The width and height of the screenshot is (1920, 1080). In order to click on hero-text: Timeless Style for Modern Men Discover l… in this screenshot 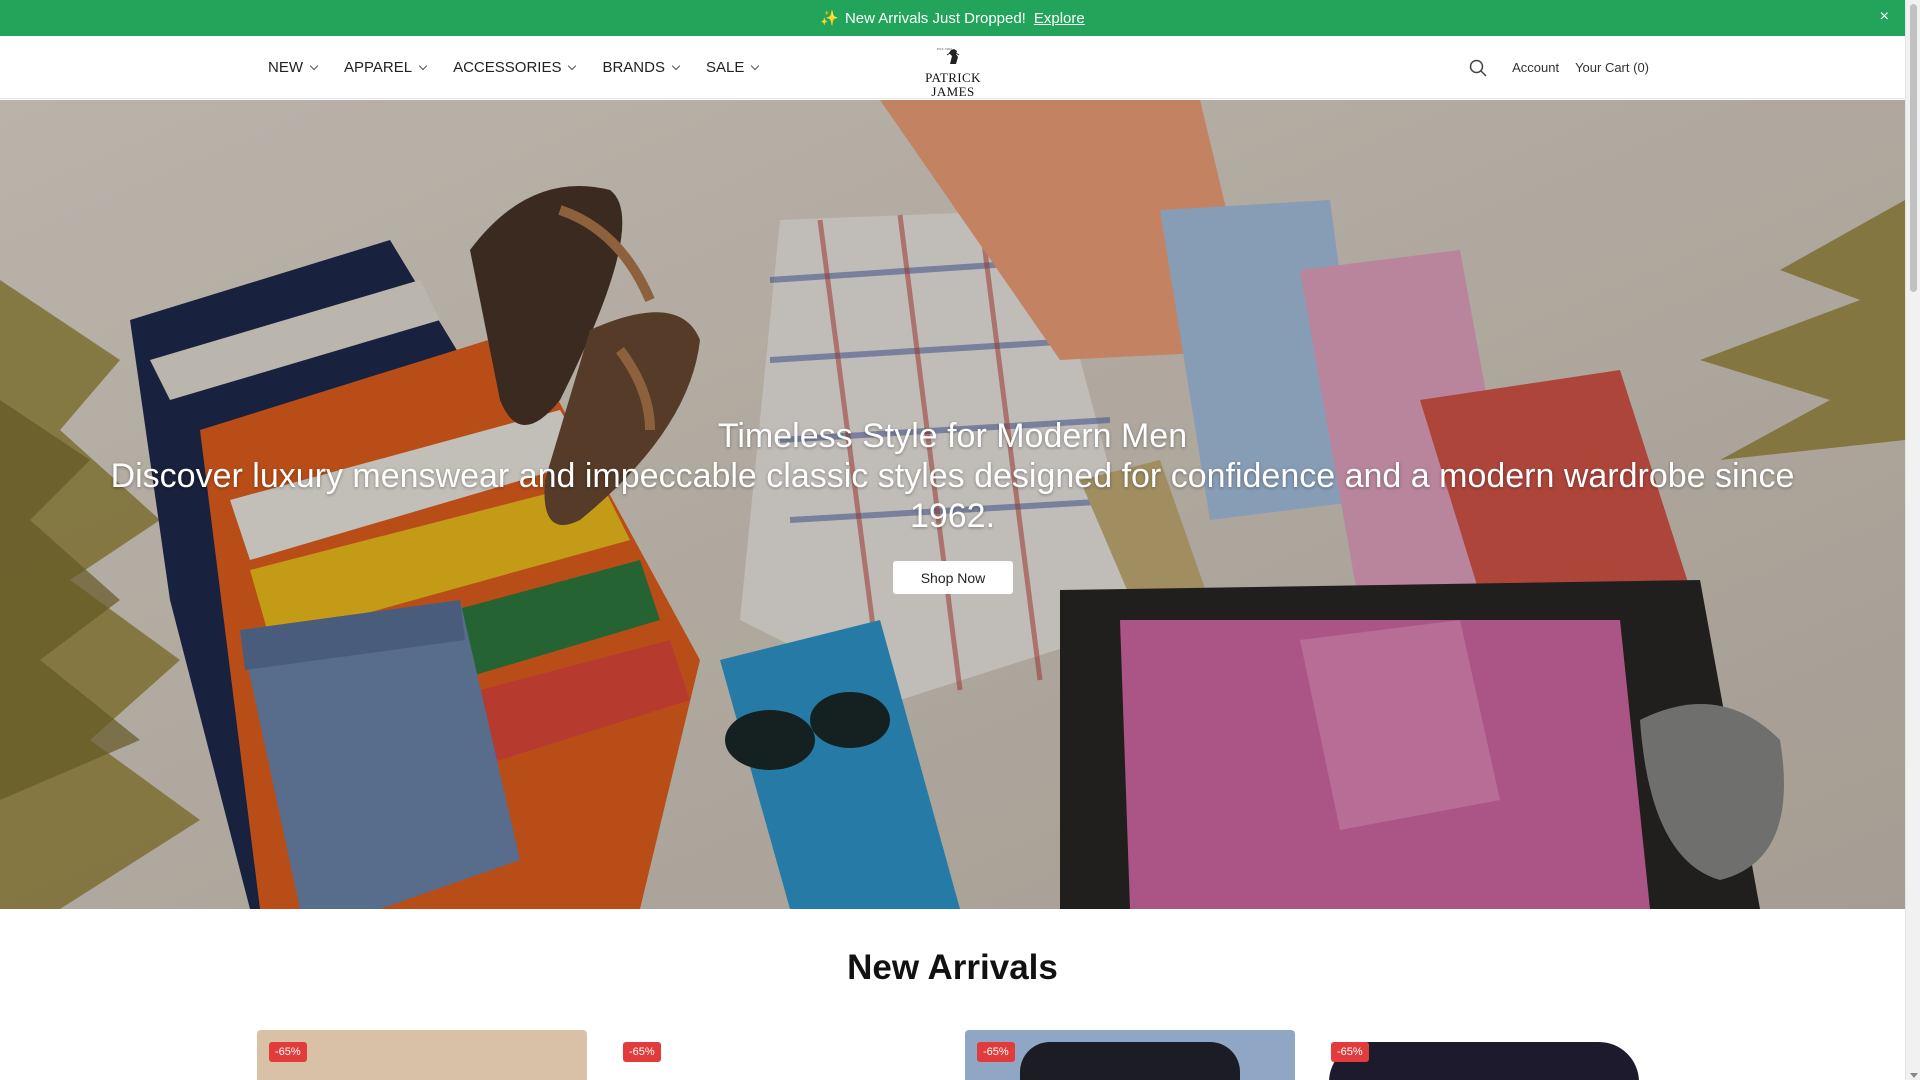, I will do `click(952, 476)`.